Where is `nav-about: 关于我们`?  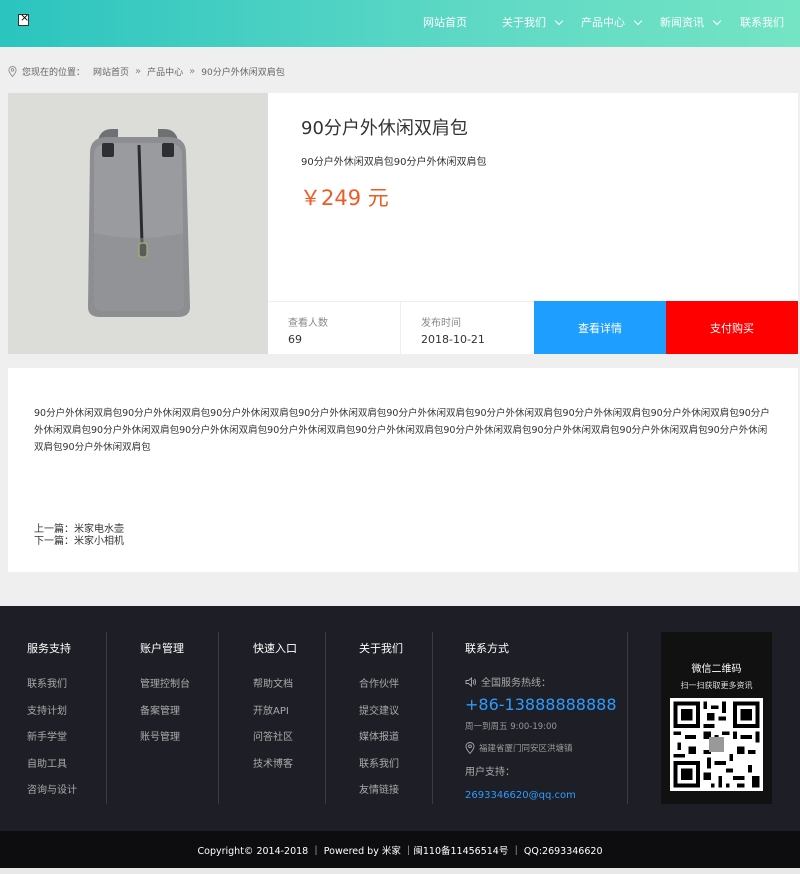 nav-about: 关于我们 is located at coordinates (533, 22).